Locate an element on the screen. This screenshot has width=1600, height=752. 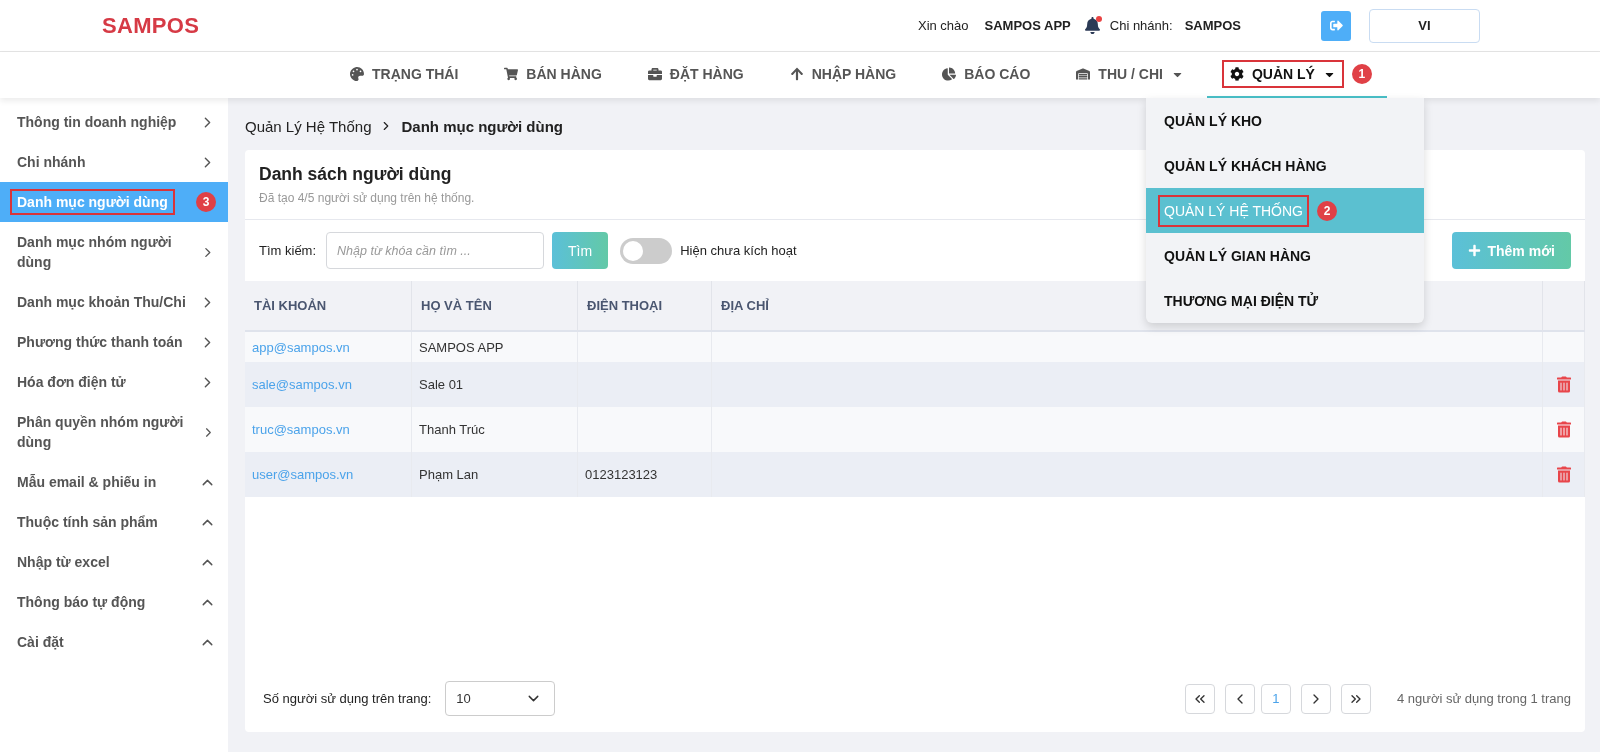
breadcrumb-link: Quản Lý Hệ Thống is located at coordinates (308, 126).